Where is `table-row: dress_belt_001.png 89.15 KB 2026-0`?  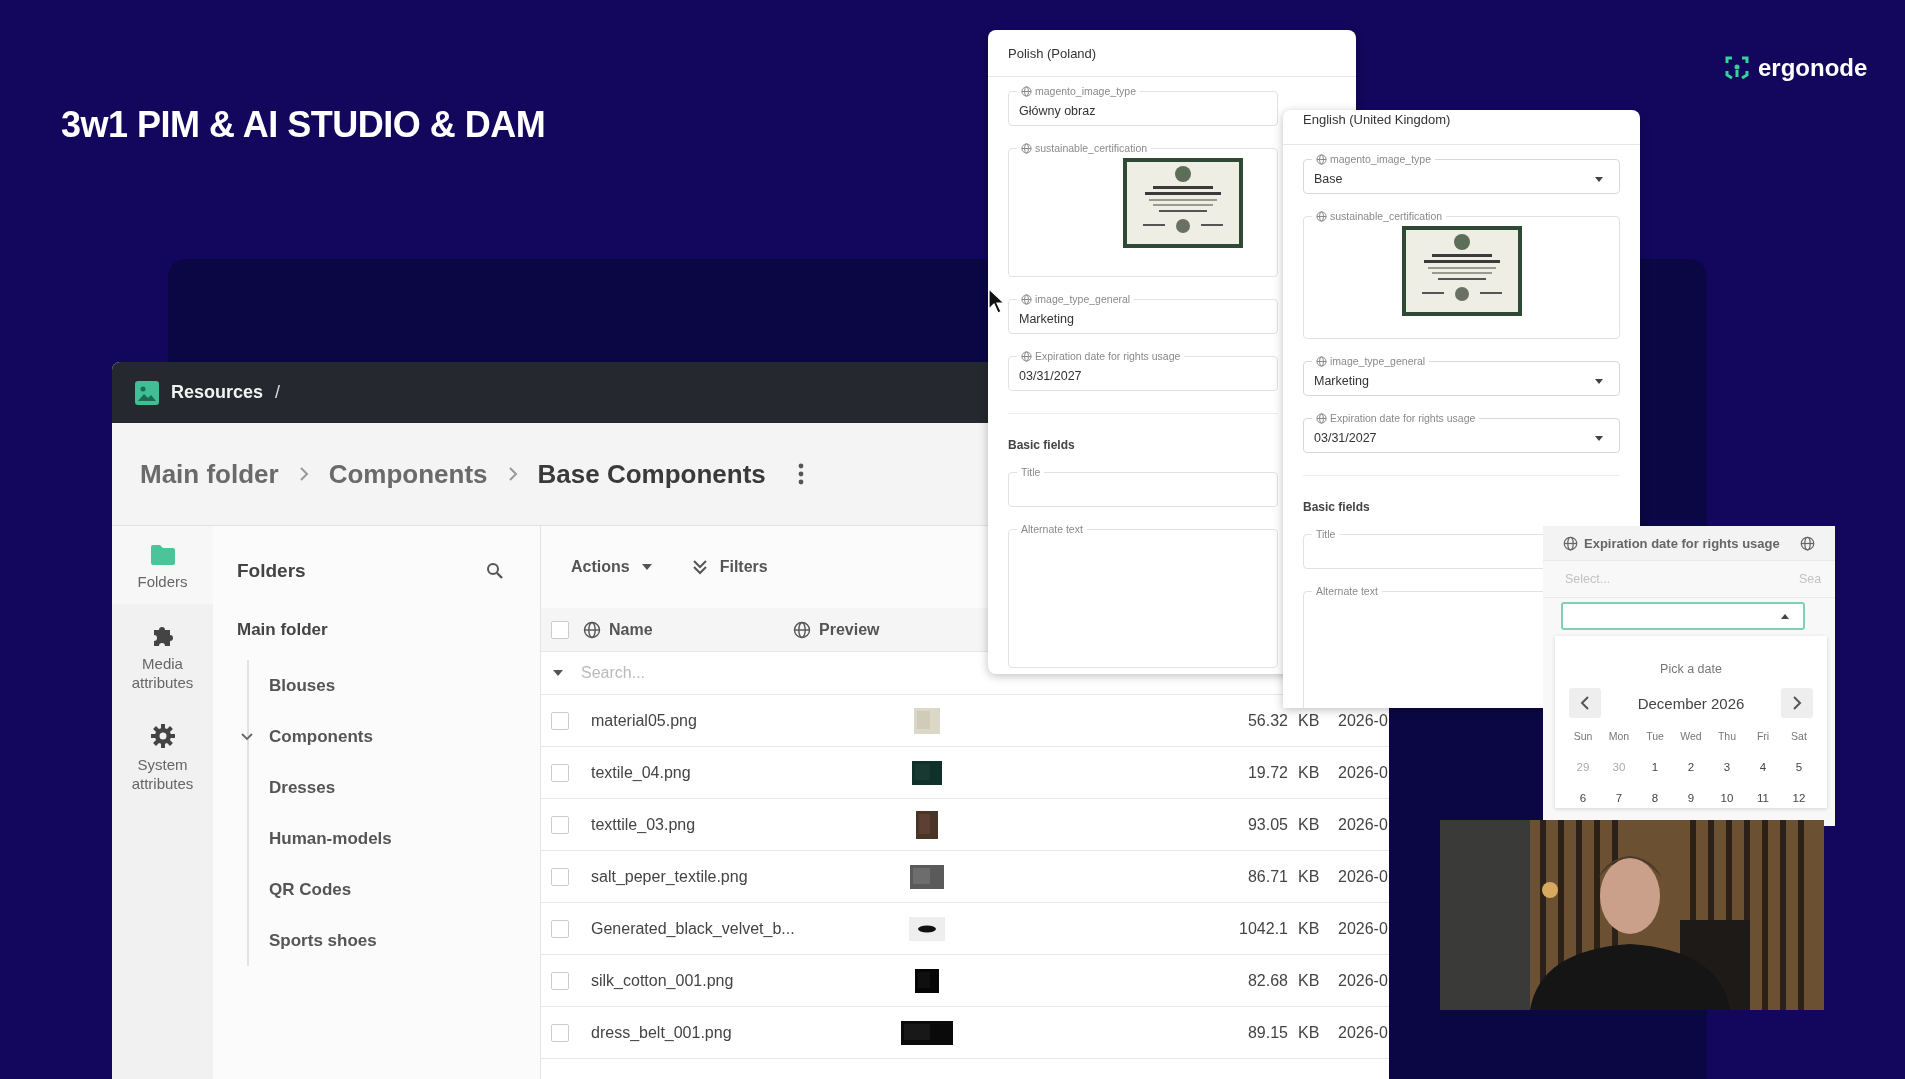 table-row: dress_belt_001.png 89.15 KB 2026-0 is located at coordinates (965, 1033).